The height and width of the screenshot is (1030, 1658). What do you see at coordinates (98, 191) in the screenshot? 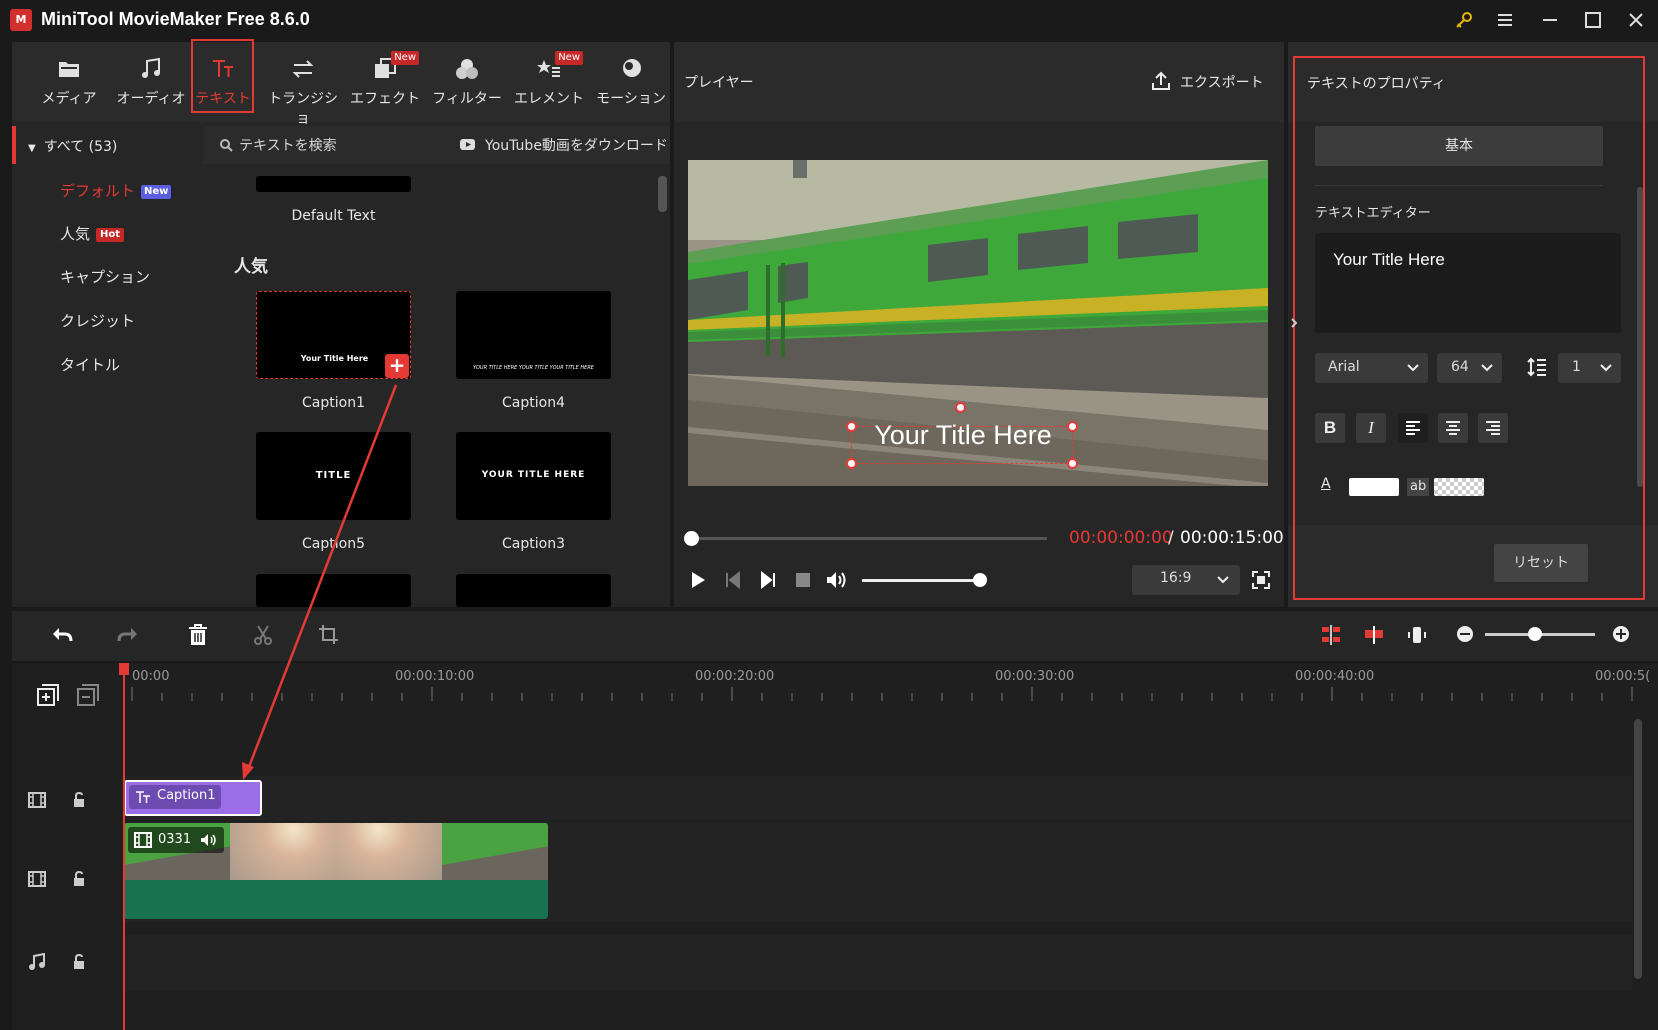
I see `category-default-label: デフォルト` at bounding box center [98, 191].